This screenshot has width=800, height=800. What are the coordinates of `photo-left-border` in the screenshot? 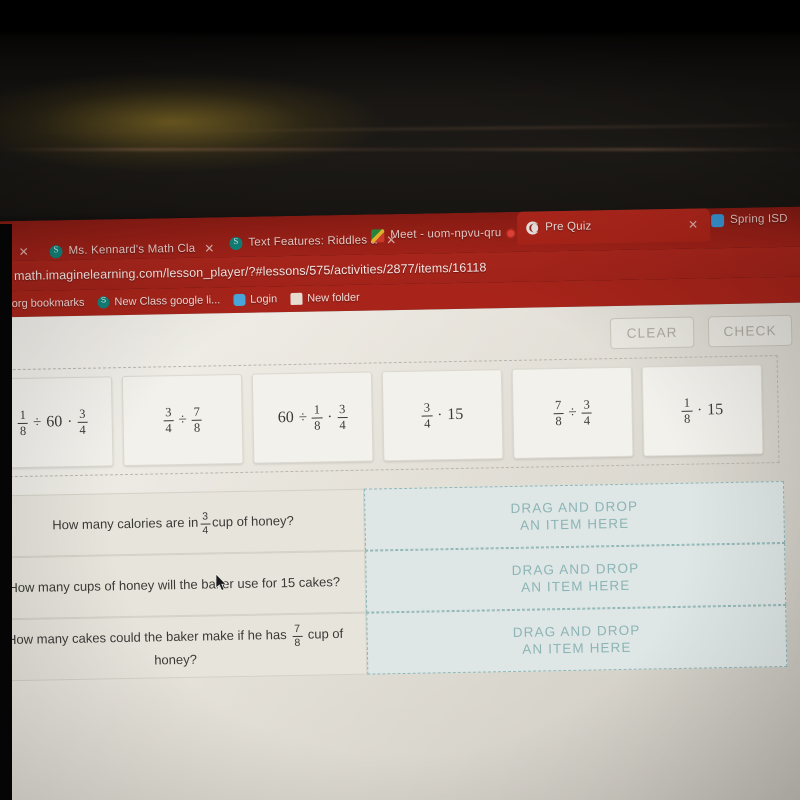 It's located at (6, 512).